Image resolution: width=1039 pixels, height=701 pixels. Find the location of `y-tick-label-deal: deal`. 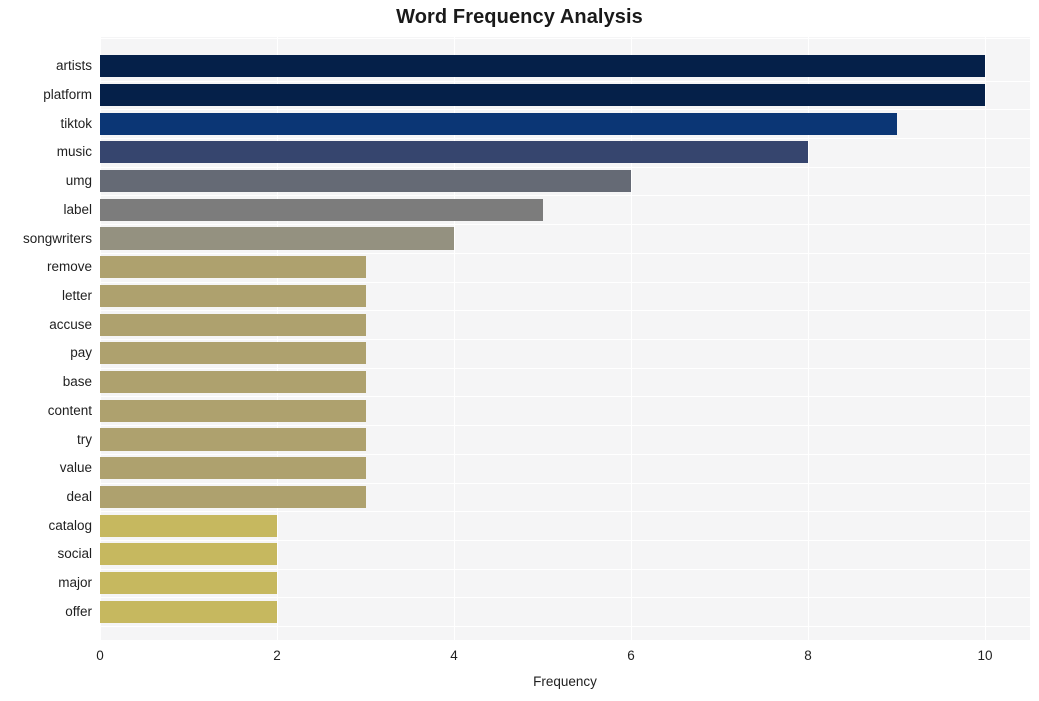

y-tick-label-deal: deal is located at coordinates (79, 496).